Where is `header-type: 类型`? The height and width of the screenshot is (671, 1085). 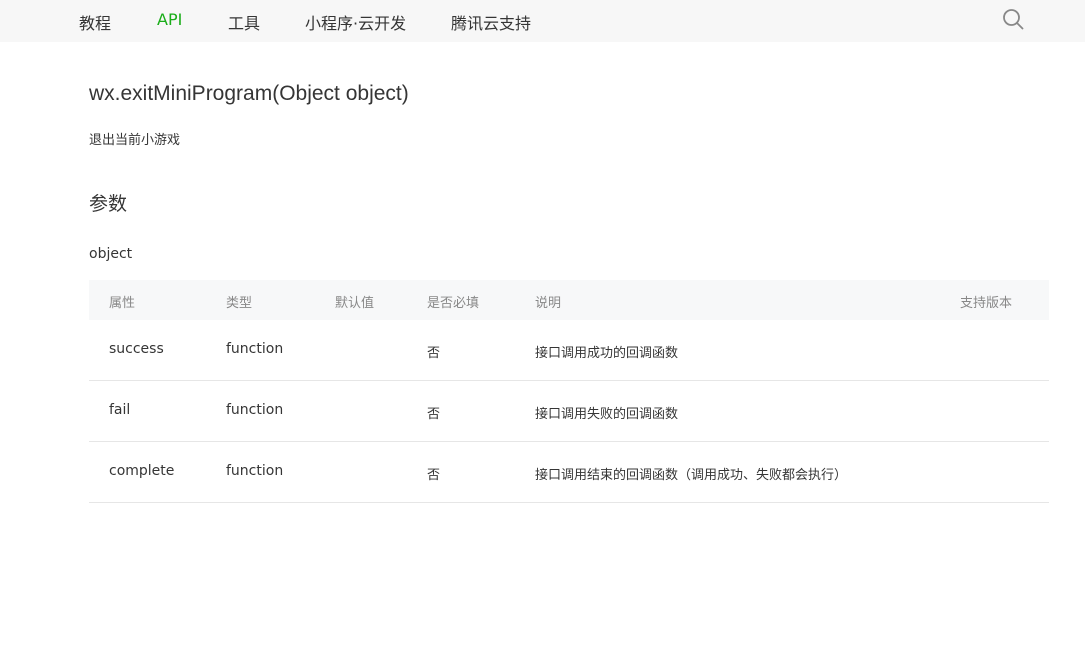
header-type: 类型 is located at coordinates (239, 303).